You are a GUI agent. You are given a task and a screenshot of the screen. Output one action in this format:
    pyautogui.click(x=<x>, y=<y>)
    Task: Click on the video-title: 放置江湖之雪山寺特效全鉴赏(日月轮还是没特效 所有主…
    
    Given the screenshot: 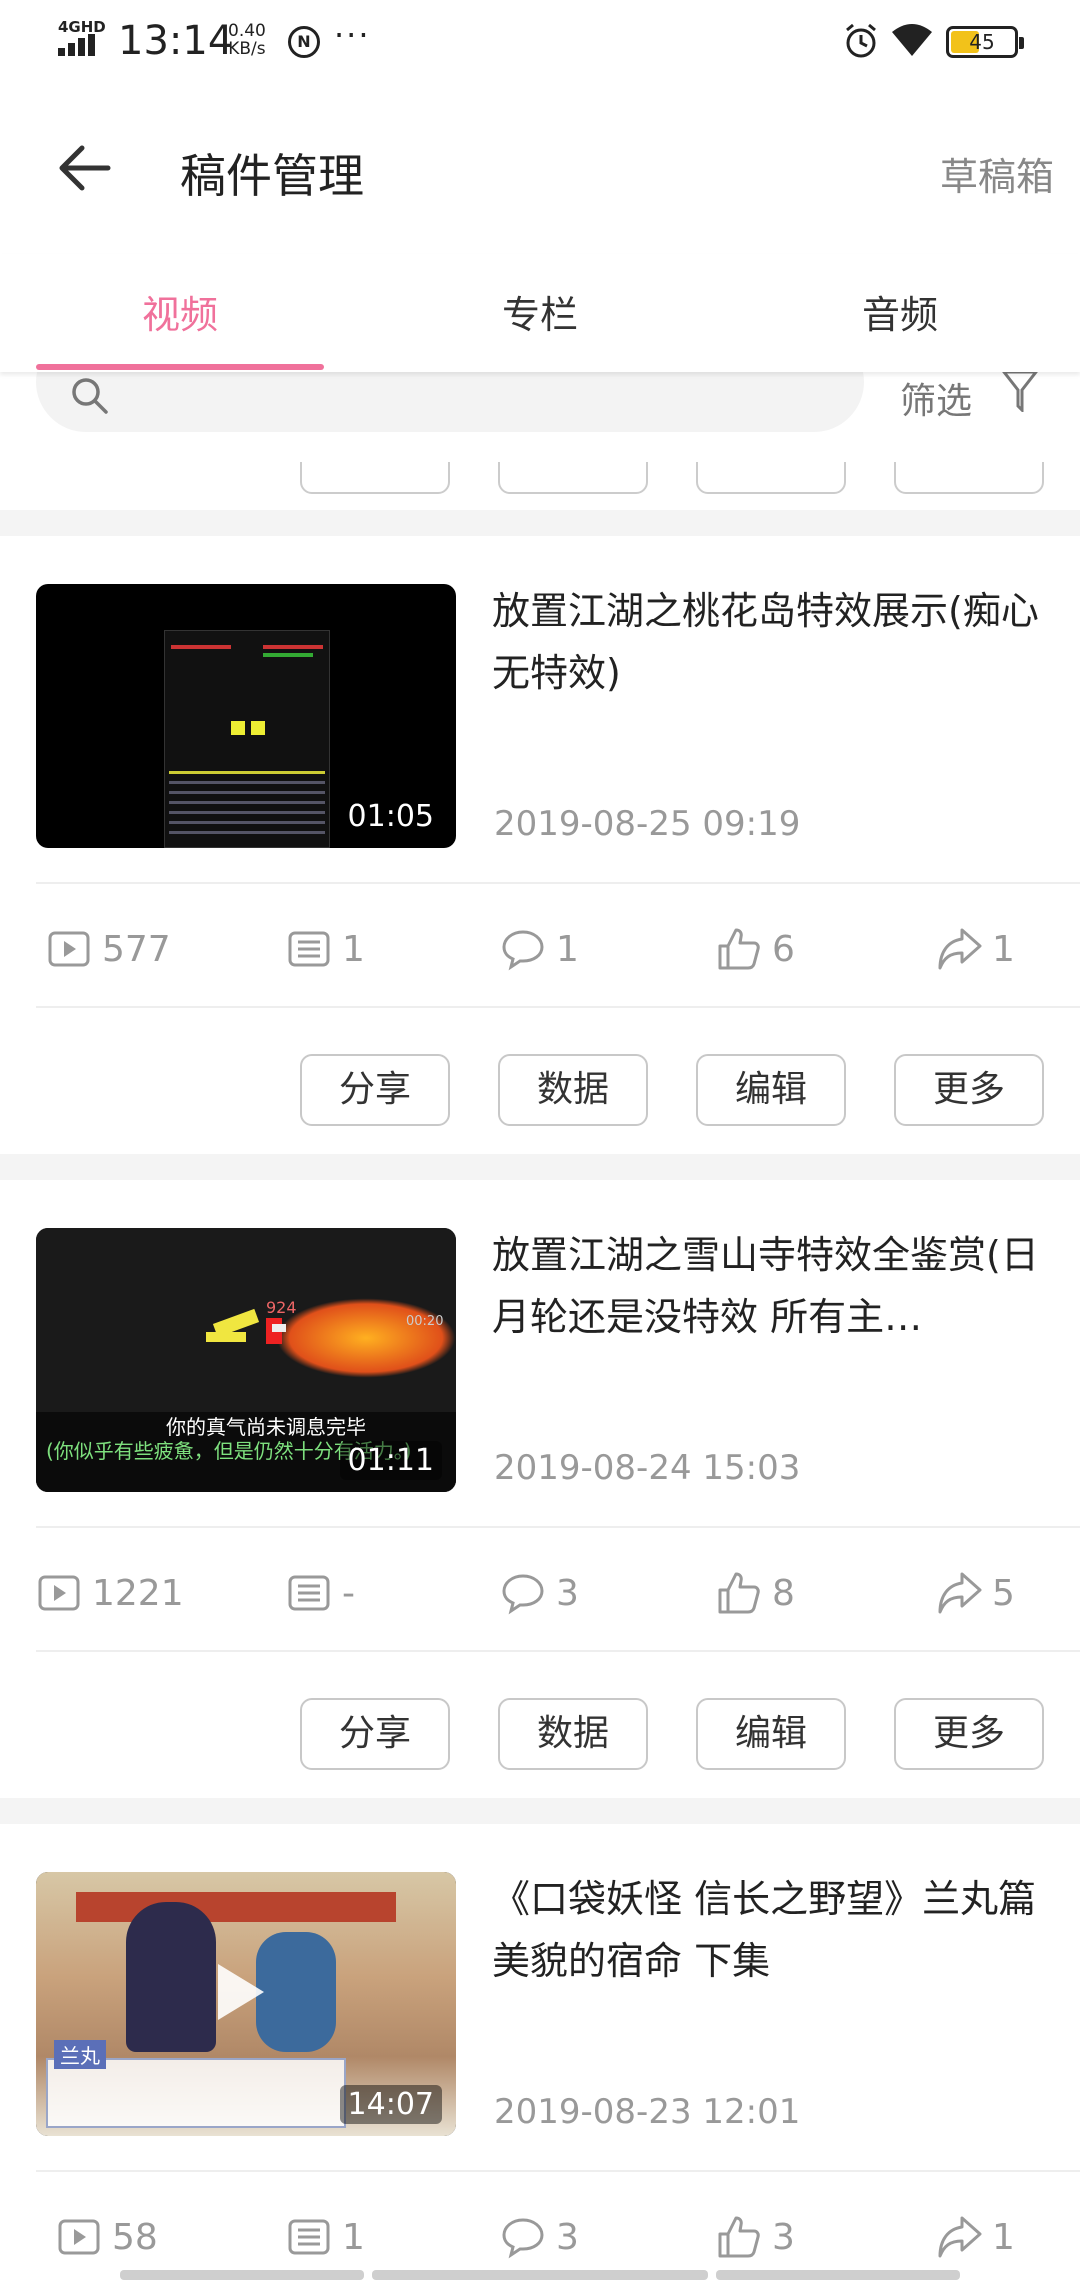 What is the action you would take?
    pyautogui.click(x=772, y=1286)
    